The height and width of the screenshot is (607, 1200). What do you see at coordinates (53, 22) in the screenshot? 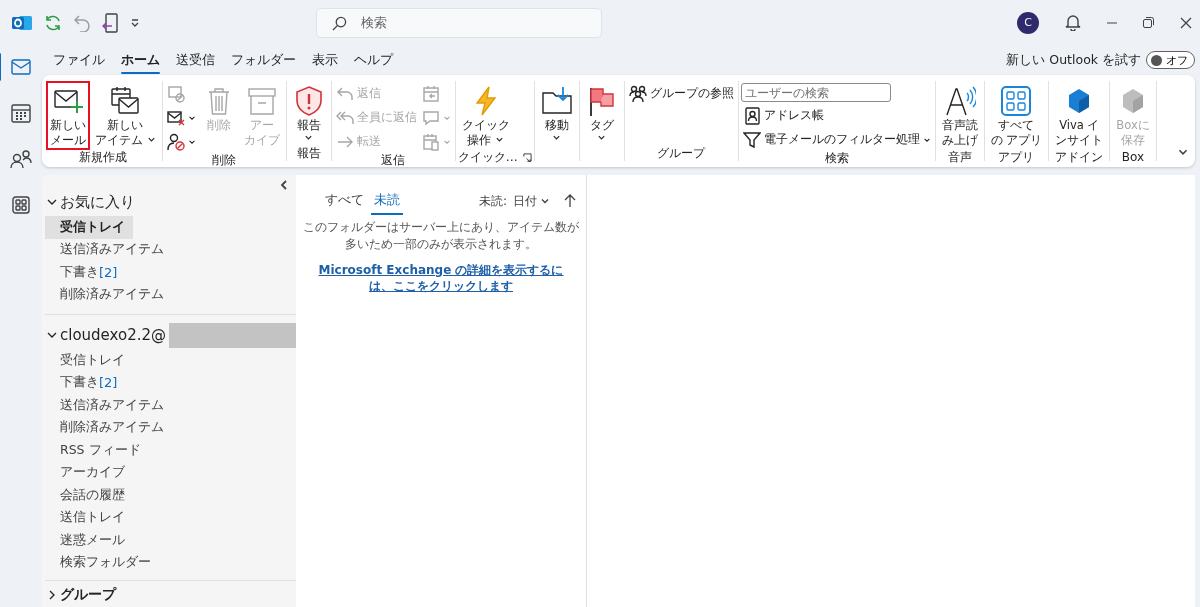
I see `sync-icon` at bounding box center [53, 22].